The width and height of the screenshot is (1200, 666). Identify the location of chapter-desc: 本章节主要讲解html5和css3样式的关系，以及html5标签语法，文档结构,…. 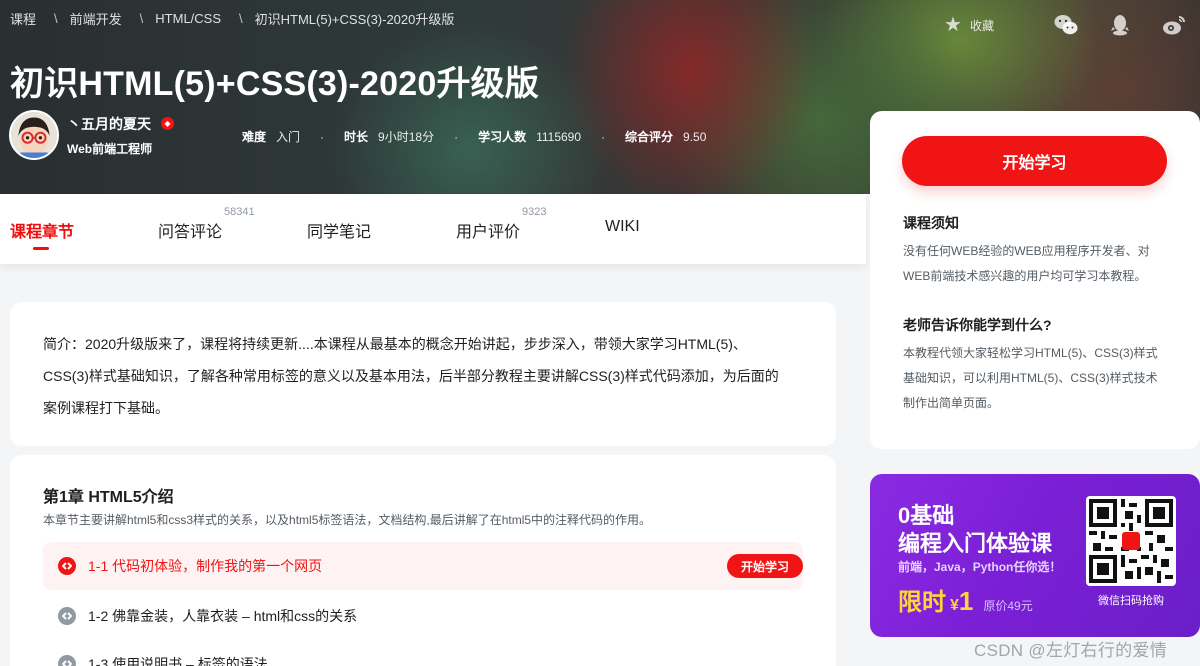
(347, 520).